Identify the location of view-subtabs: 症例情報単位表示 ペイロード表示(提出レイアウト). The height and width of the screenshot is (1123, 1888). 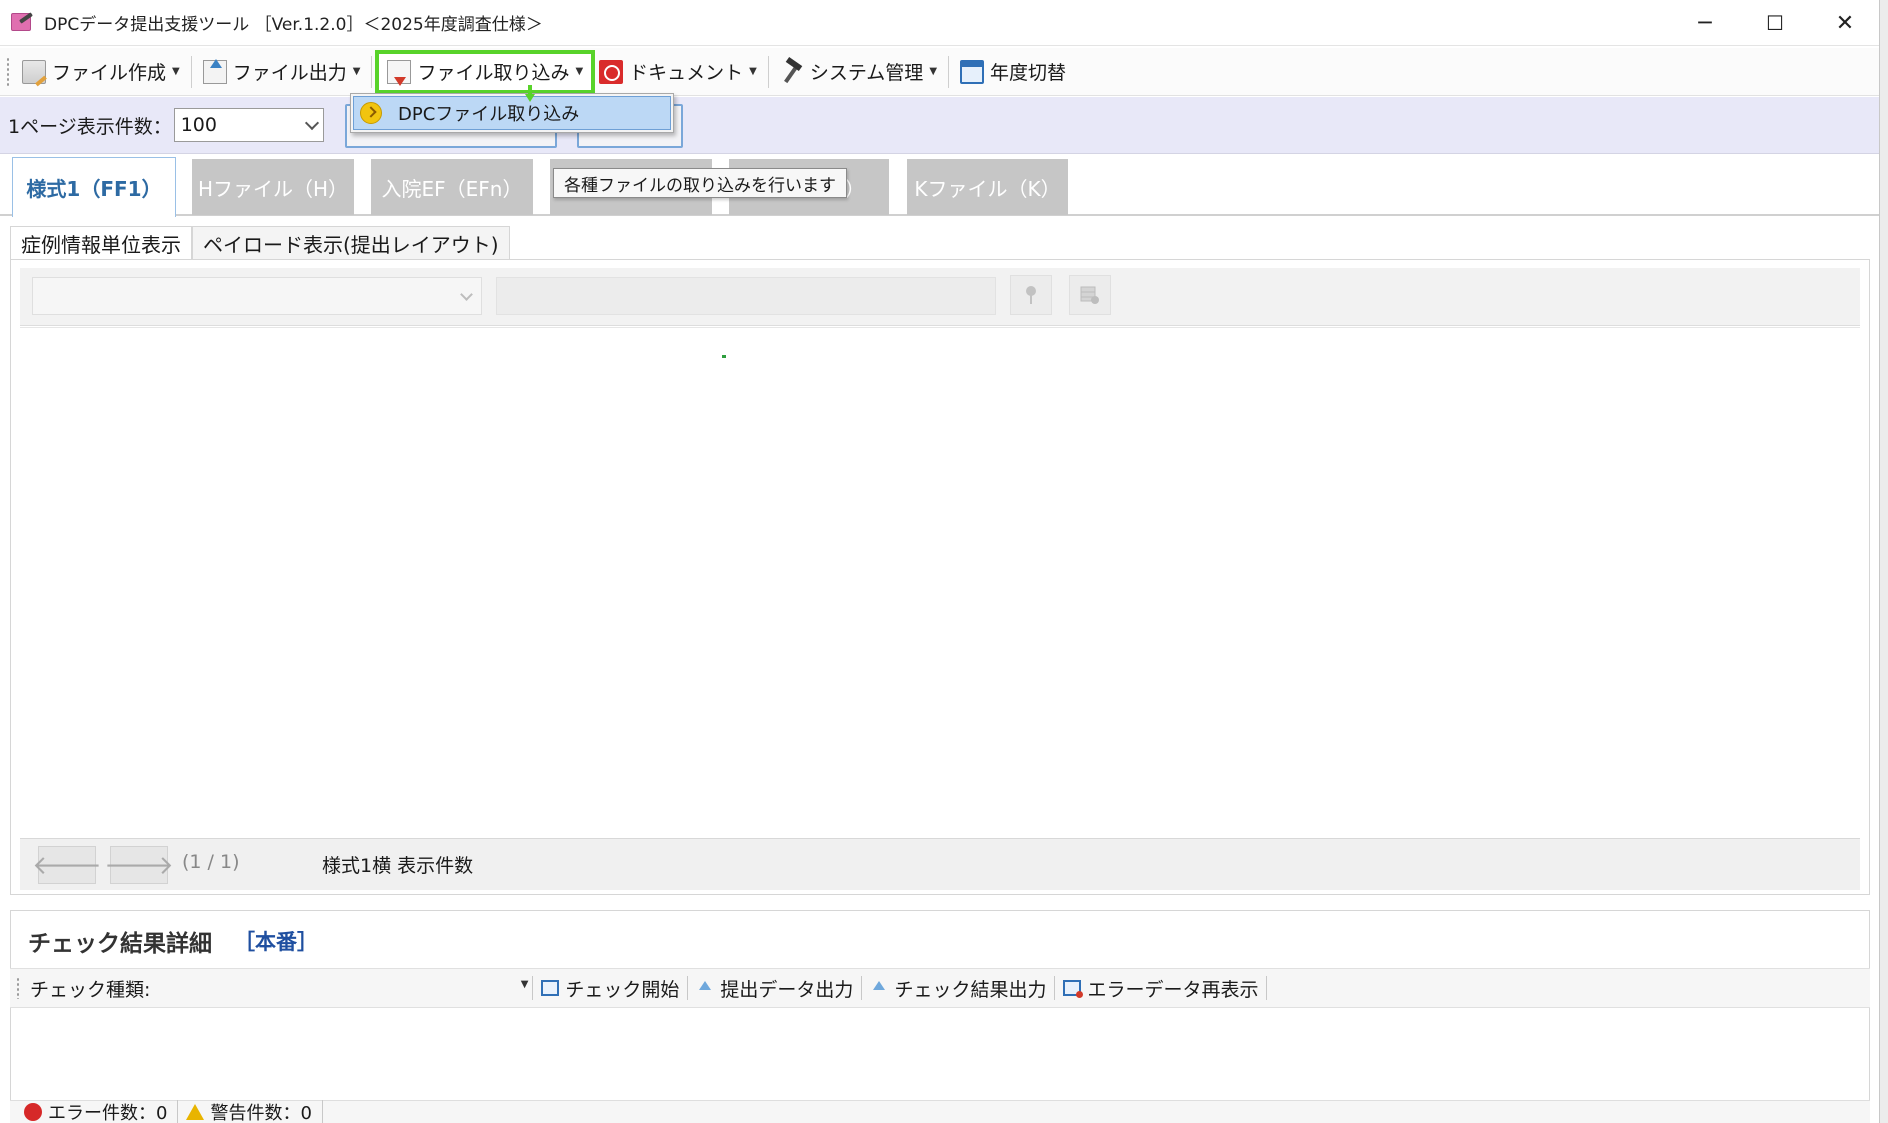
(260, 243).